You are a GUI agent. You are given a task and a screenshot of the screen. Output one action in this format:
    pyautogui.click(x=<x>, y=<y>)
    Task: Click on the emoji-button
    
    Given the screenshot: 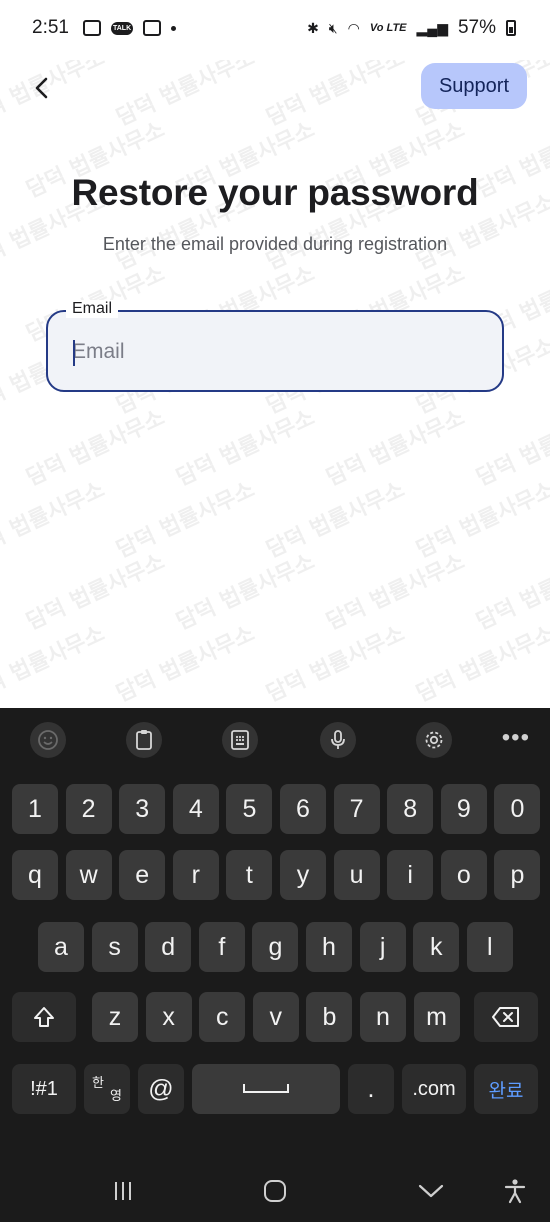 What is the action you would take?
    pyautogui.click(x=48, y=740)
    